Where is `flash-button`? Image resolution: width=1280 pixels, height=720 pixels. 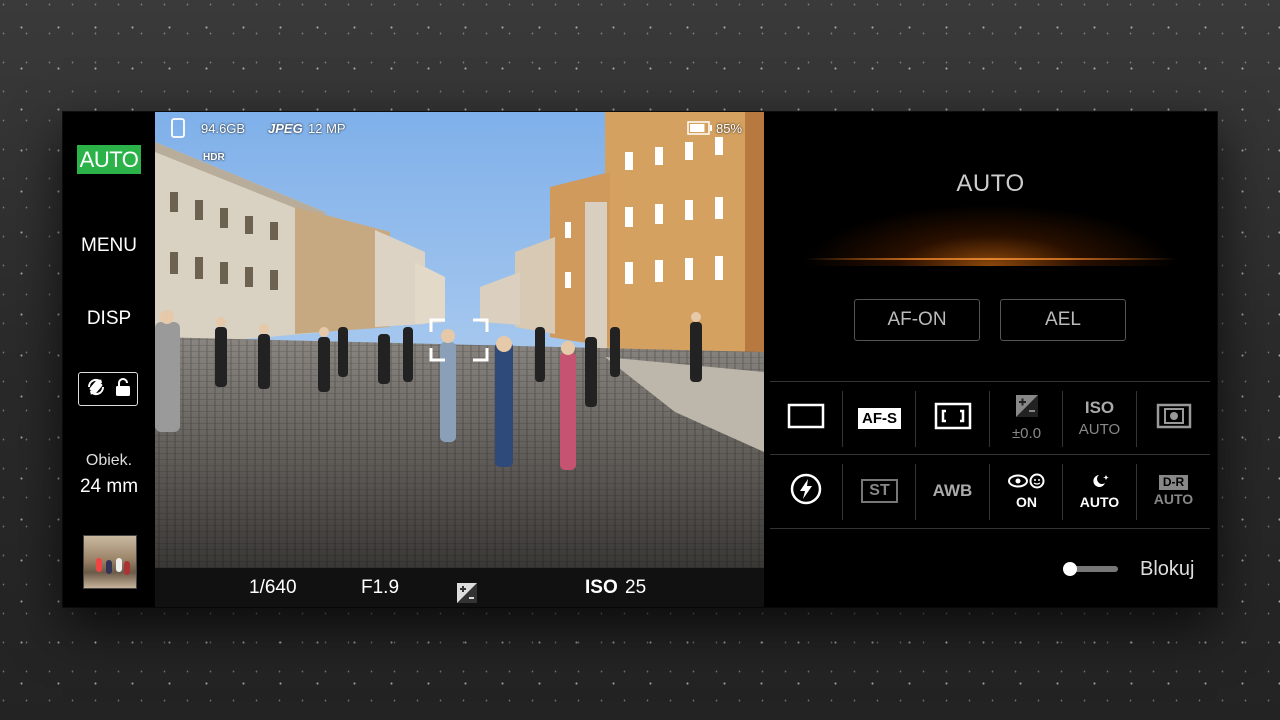 flash-button is located at coordinates (805, 491).